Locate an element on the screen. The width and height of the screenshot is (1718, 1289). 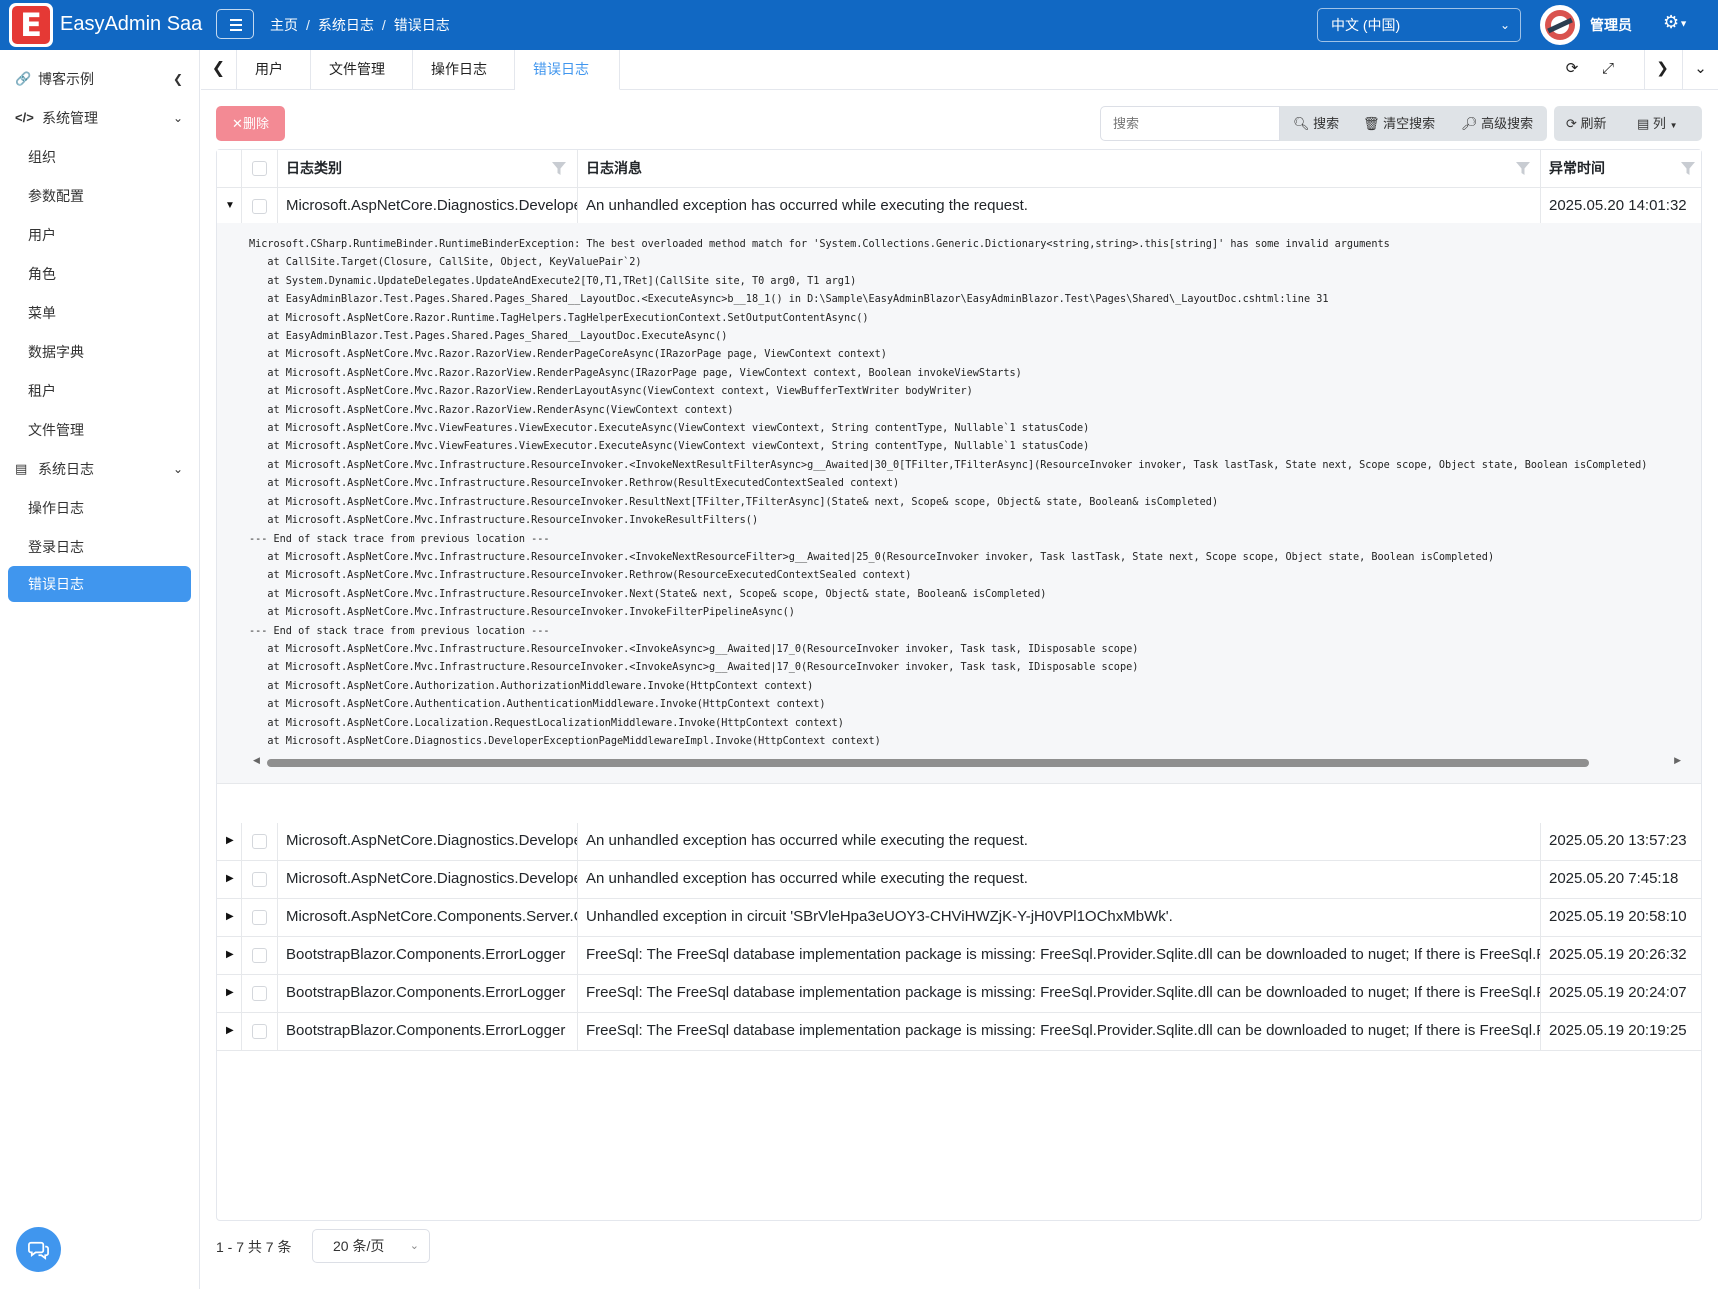
breadcrumb-home: 主页 is located at coordinates (284, 25).